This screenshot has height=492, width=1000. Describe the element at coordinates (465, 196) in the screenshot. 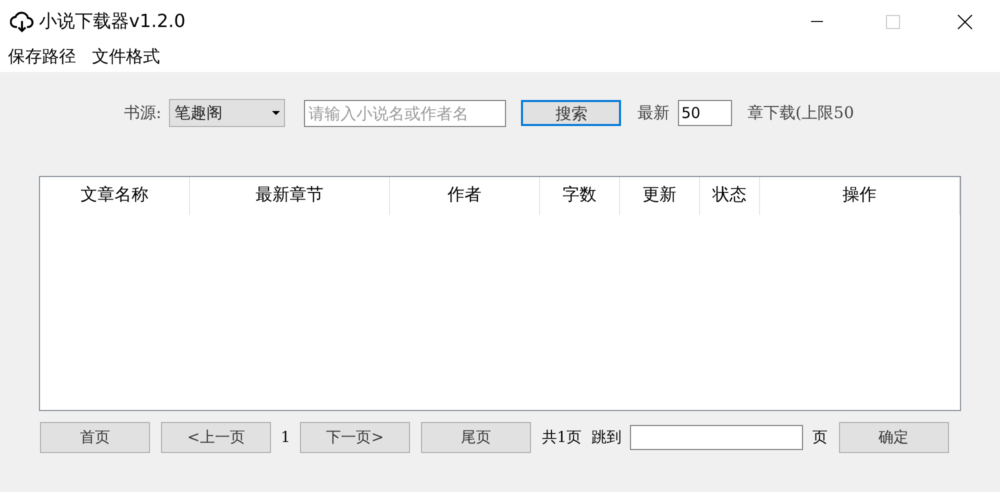

I see `column-header: 作者` at that location.